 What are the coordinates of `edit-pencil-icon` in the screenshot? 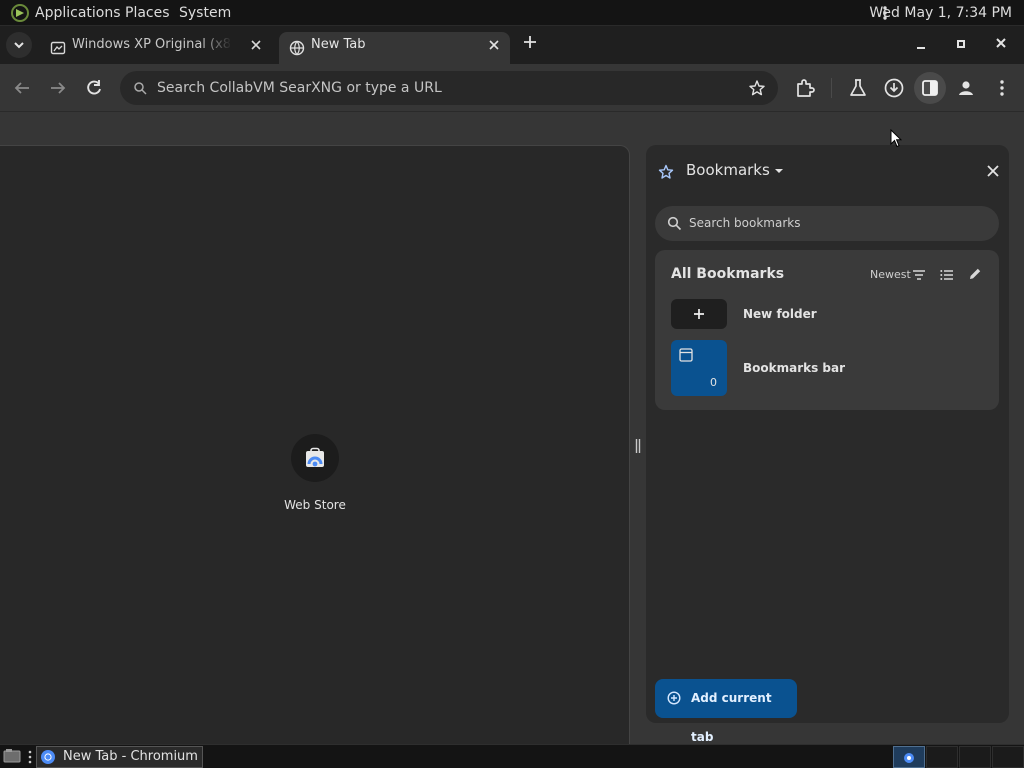 It's located at (975, 274).